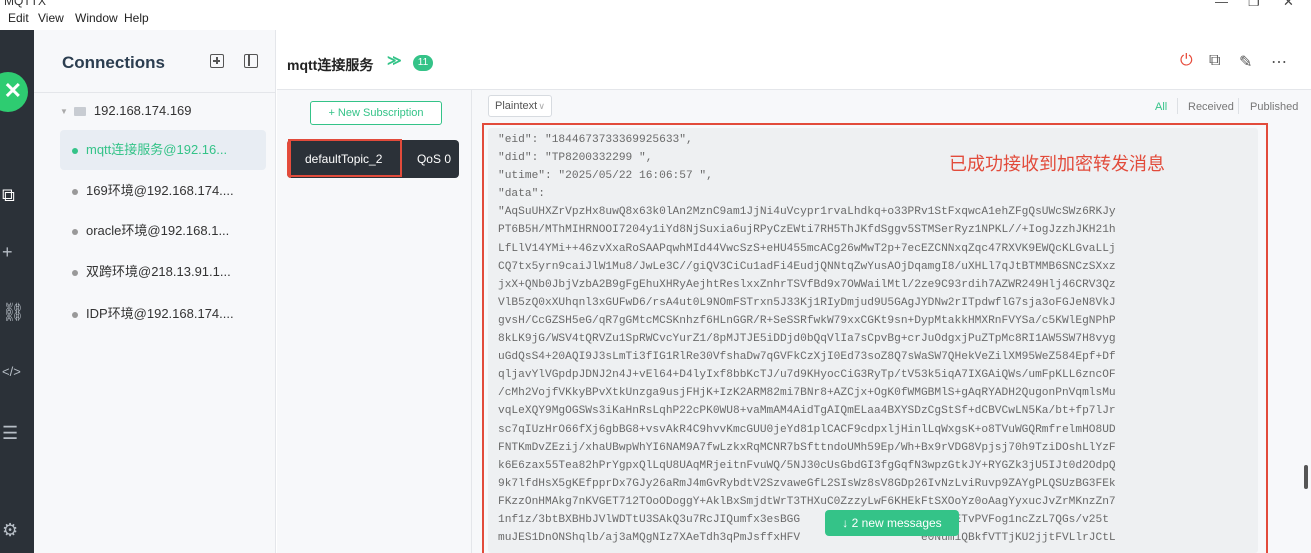 The image size is (1311, 553). I want to click on filter-published: Published, so click(1274, 107).